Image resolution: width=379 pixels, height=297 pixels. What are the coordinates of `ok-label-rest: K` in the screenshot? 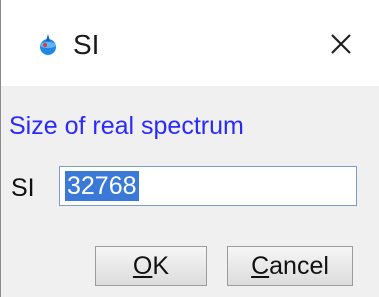 It's located at (161, 266).